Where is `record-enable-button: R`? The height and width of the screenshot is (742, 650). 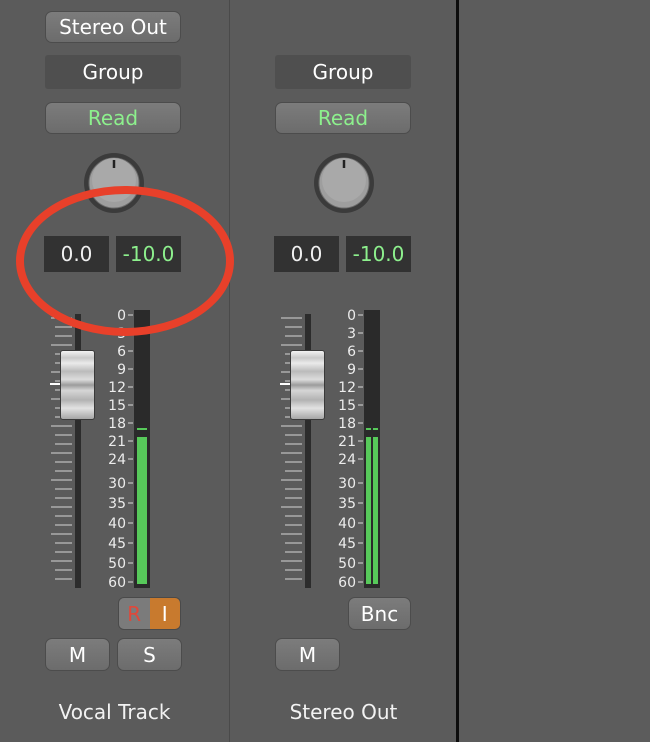
record-enable-button: R is located at coordinates (134, 613).